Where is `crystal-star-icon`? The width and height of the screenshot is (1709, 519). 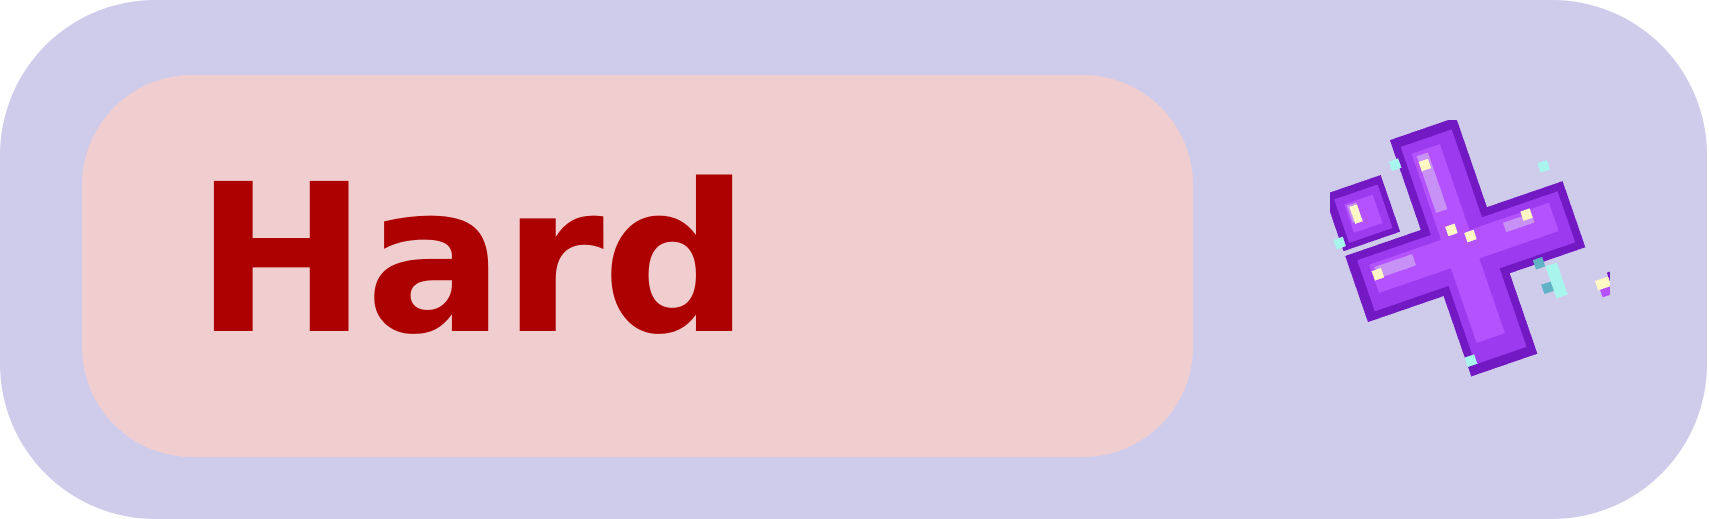 crystal-star-icon is located at coordinates (1470, 248).